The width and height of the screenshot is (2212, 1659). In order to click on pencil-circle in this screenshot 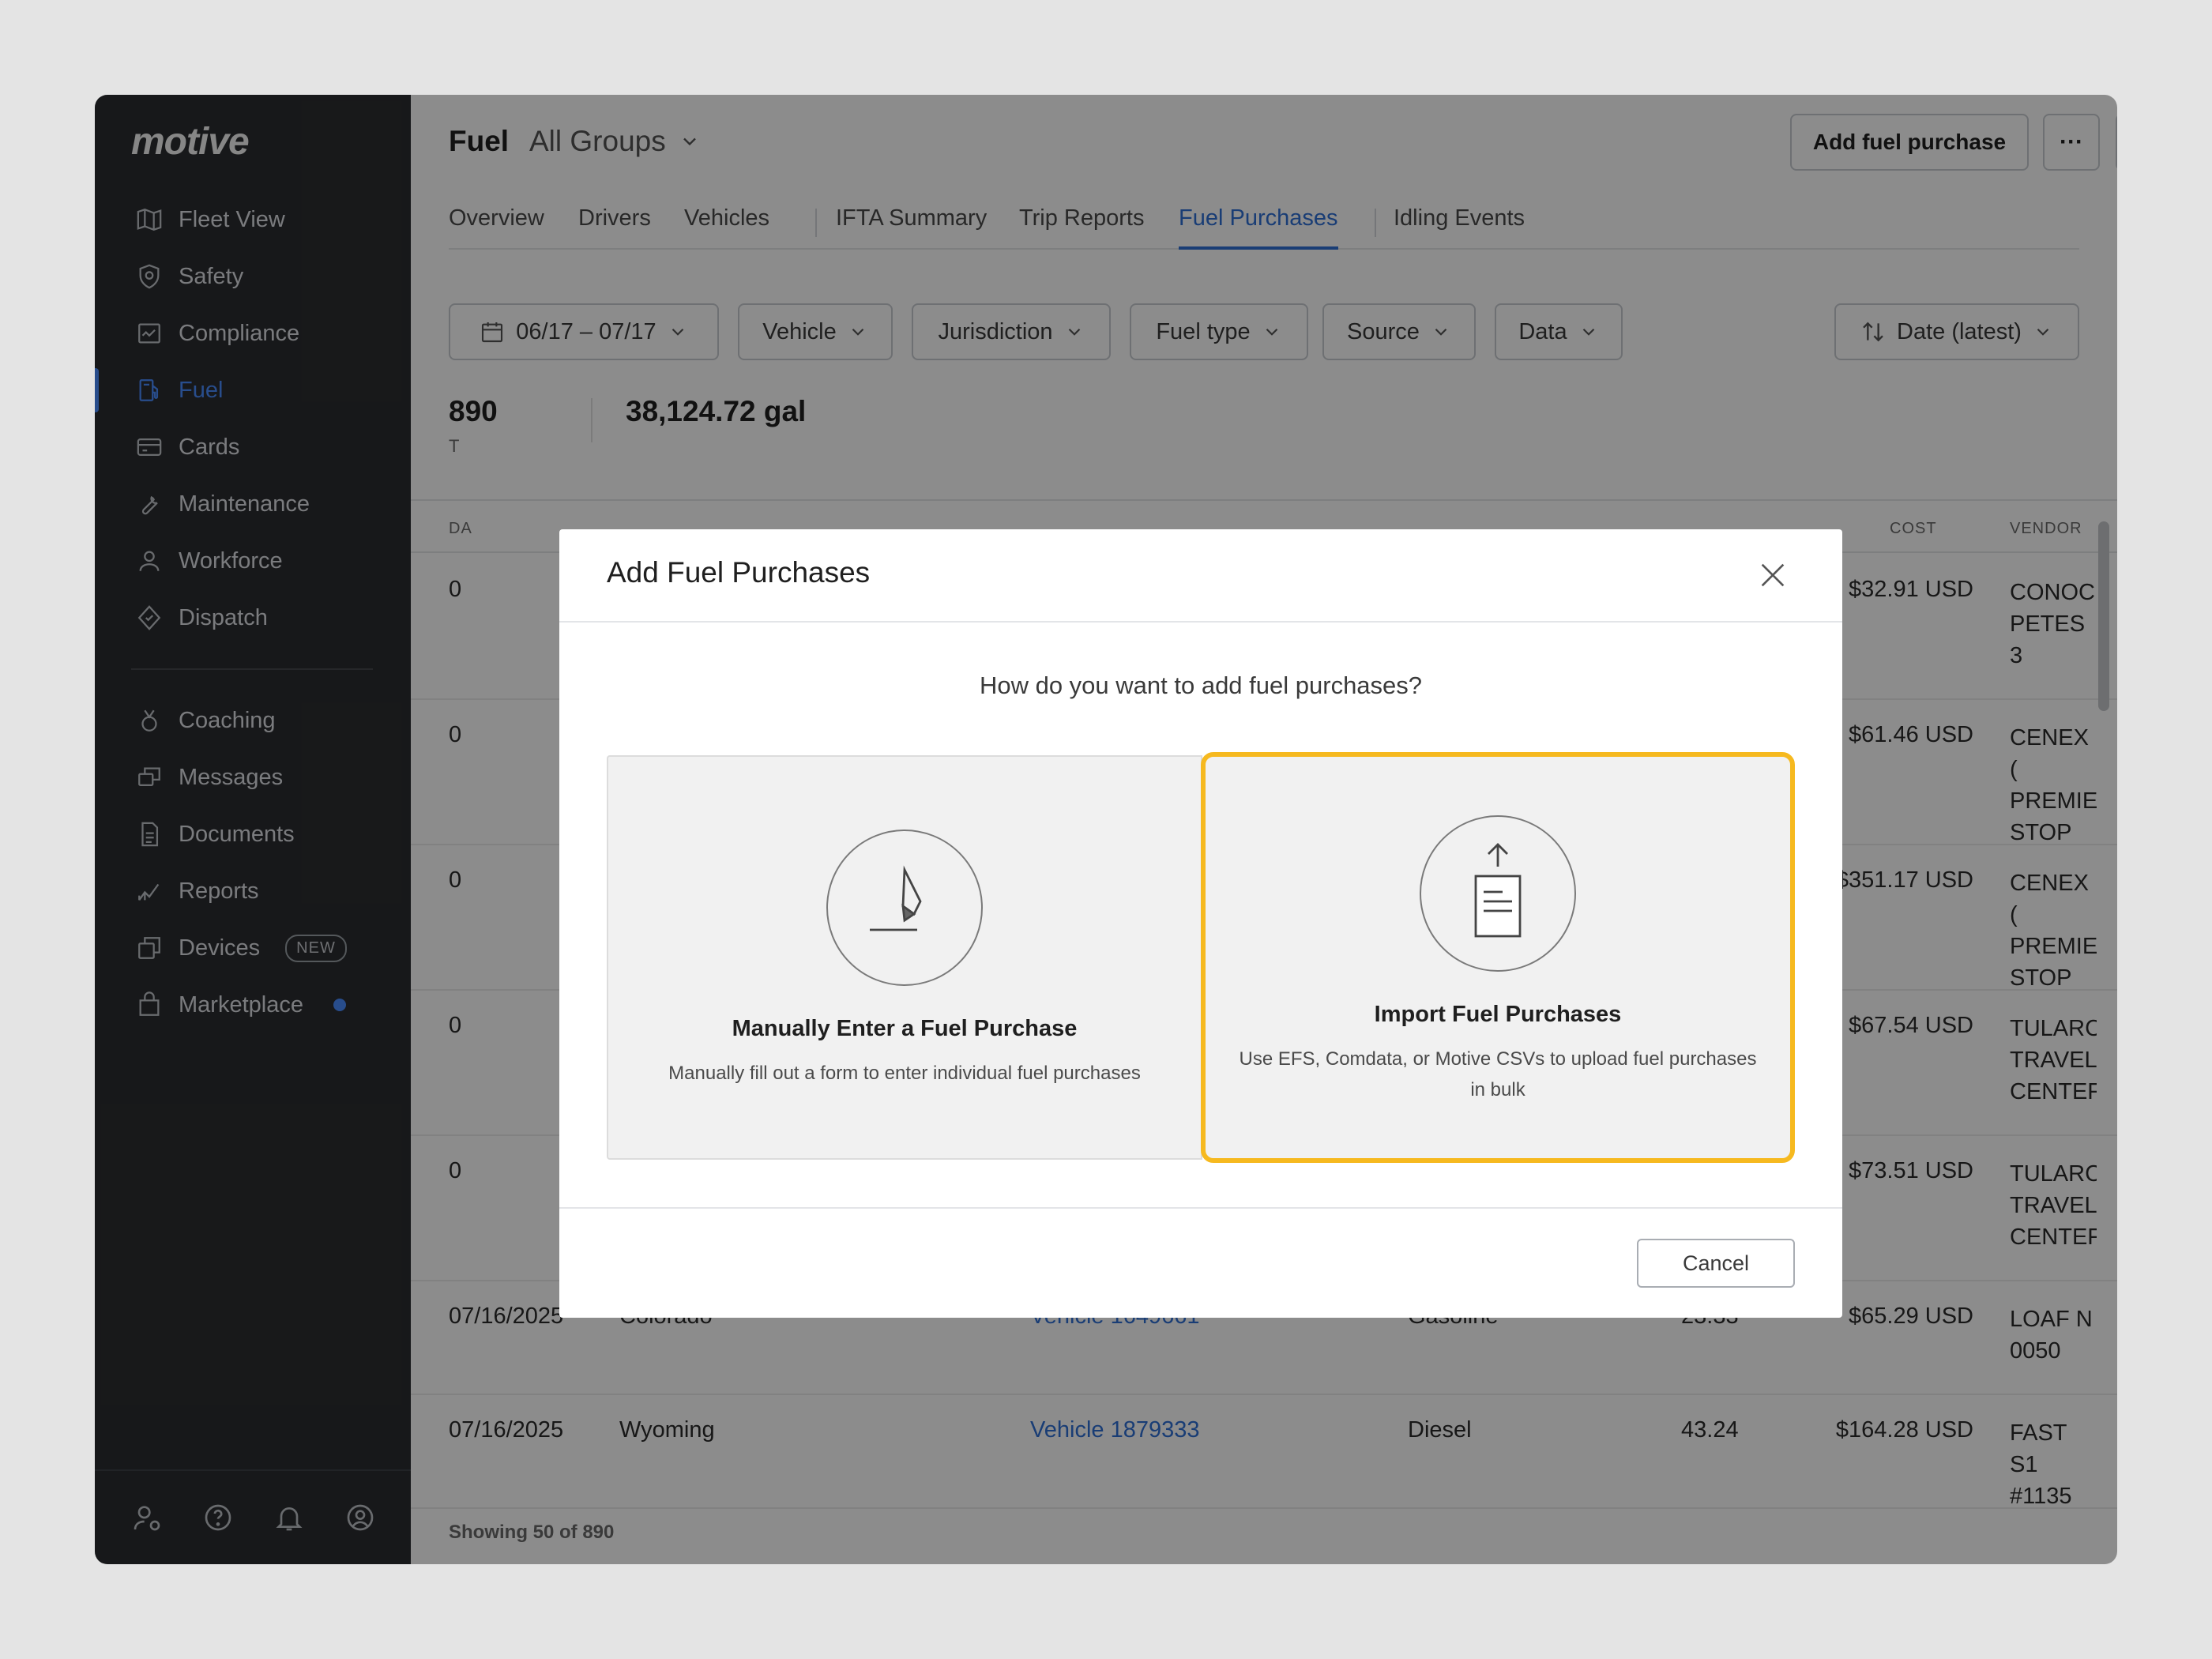, I will do `click(905, 908)`.